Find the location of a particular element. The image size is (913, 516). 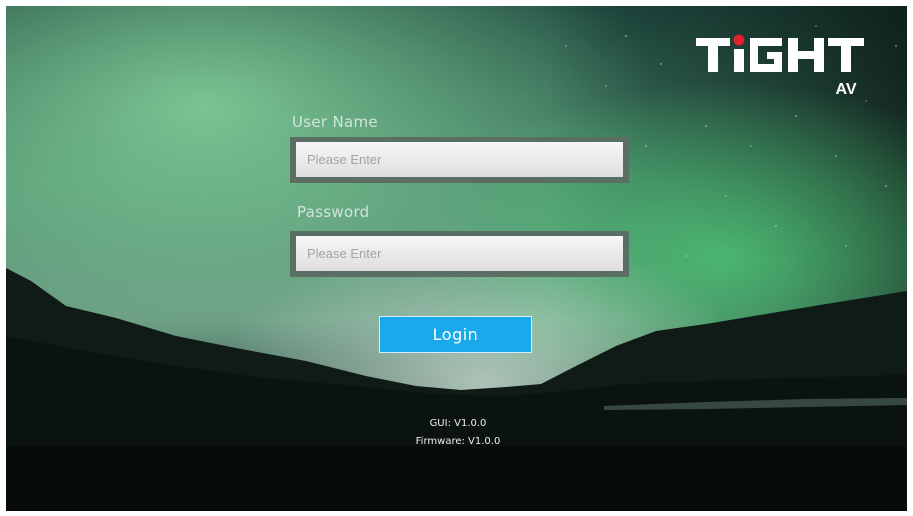

password-field-frame is located at coordinates (459, 254).